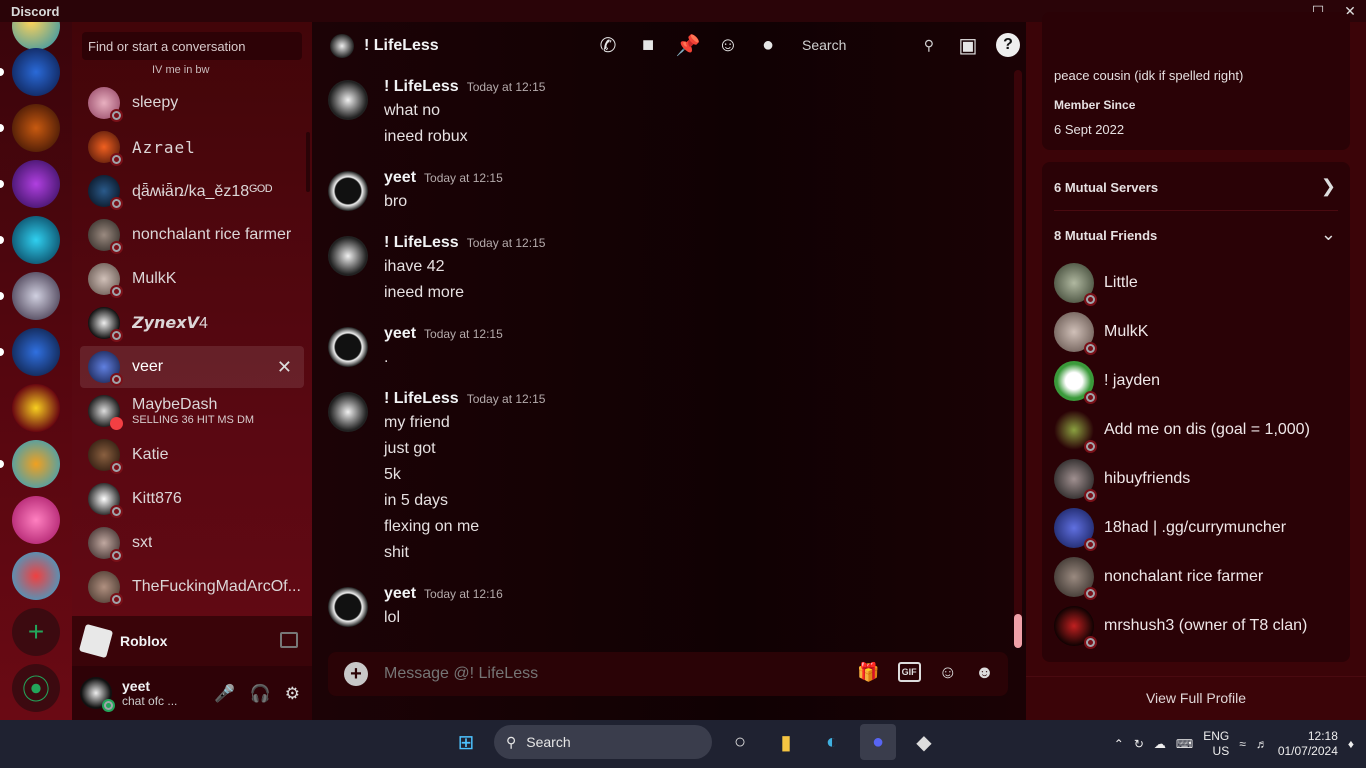 Image resolution: width=1366 pixels, height=768 pixels. I want to click on mutual-friend: nonchalant rice farmer, so click(1158, 578).